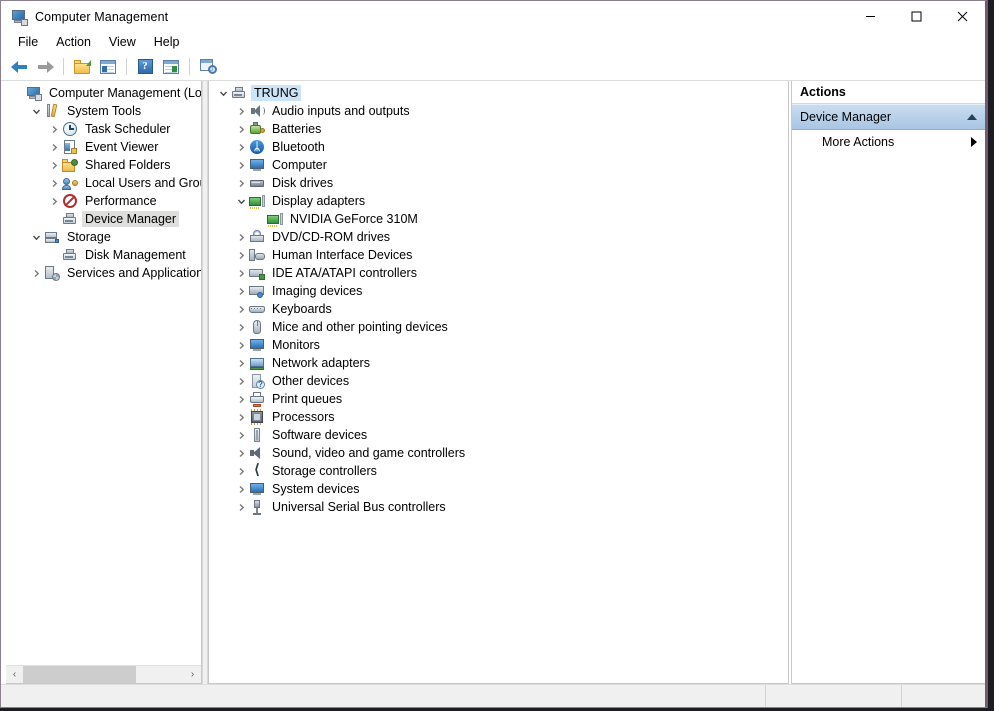 The height and width of the screenshot is (711, 994). I want to click on show-hide-actions-button, so click(171, 66).